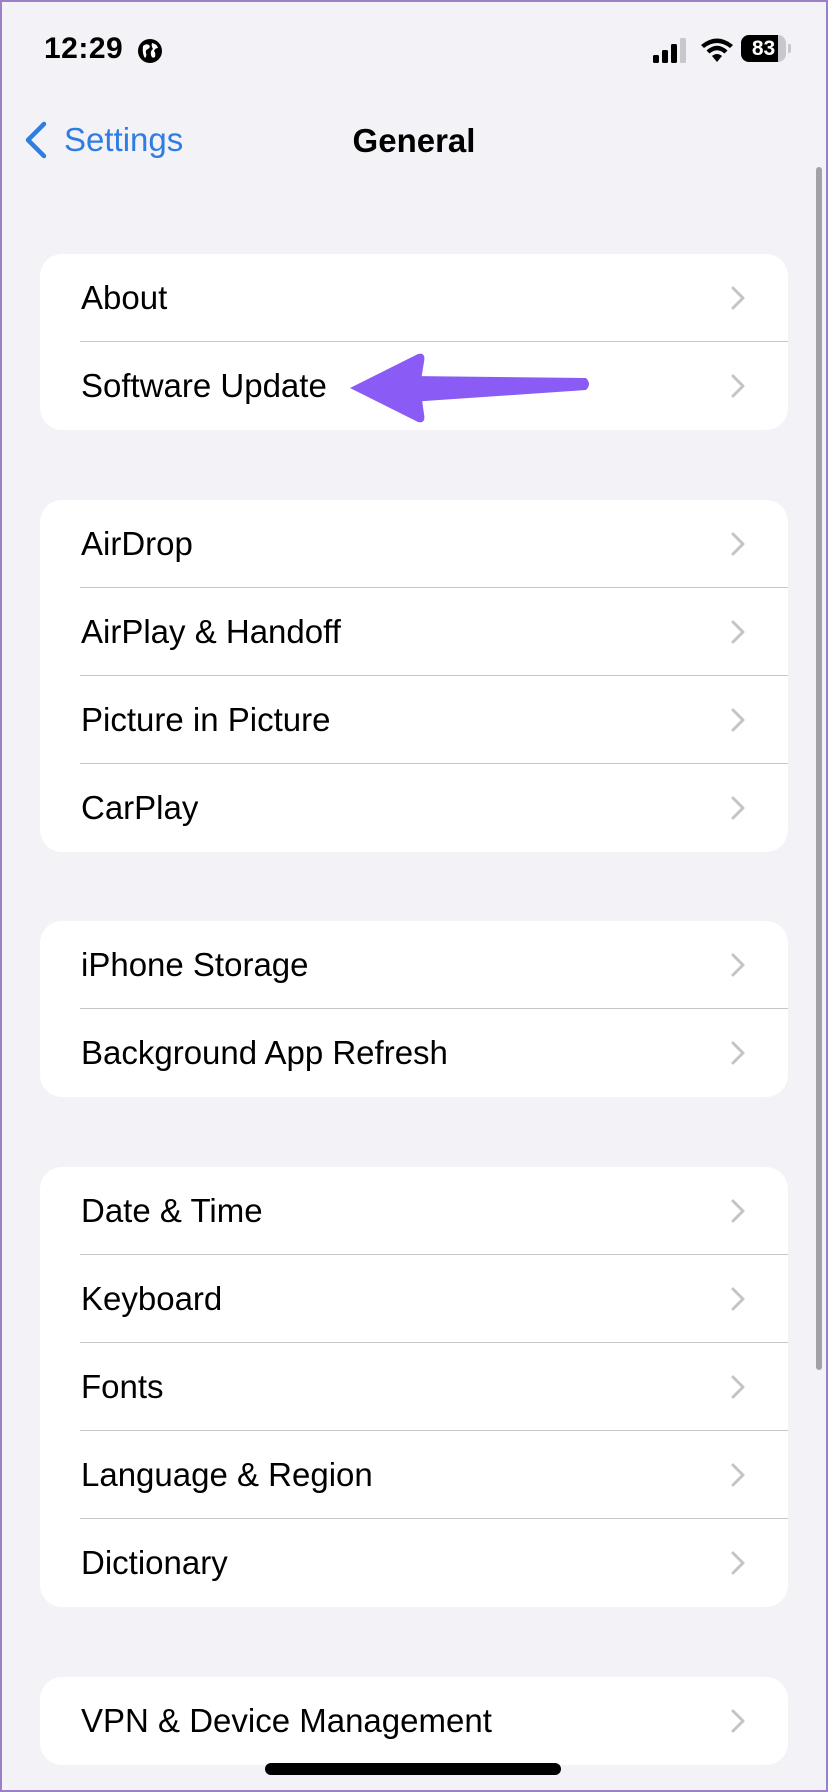 The width and height of the screenshot is (828, 1792). I want to click on row-airdrop: AirDrop, so click(414, 544).